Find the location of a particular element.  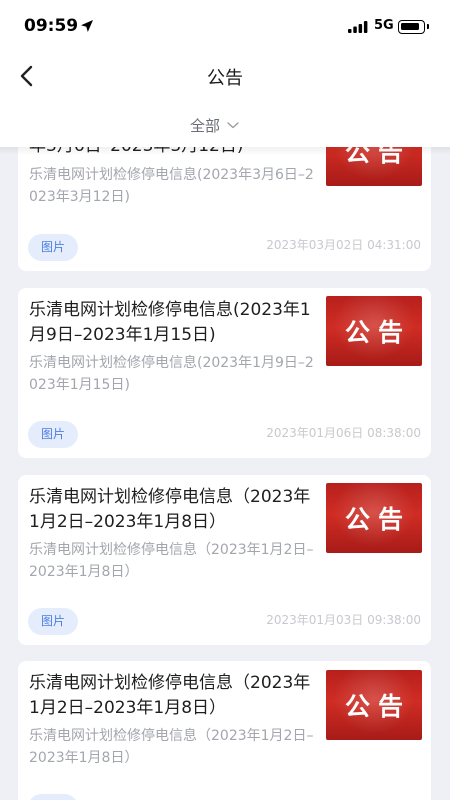

publish-time: 2023年01月06日 08:38:00 is located at coordinates (343, 433).